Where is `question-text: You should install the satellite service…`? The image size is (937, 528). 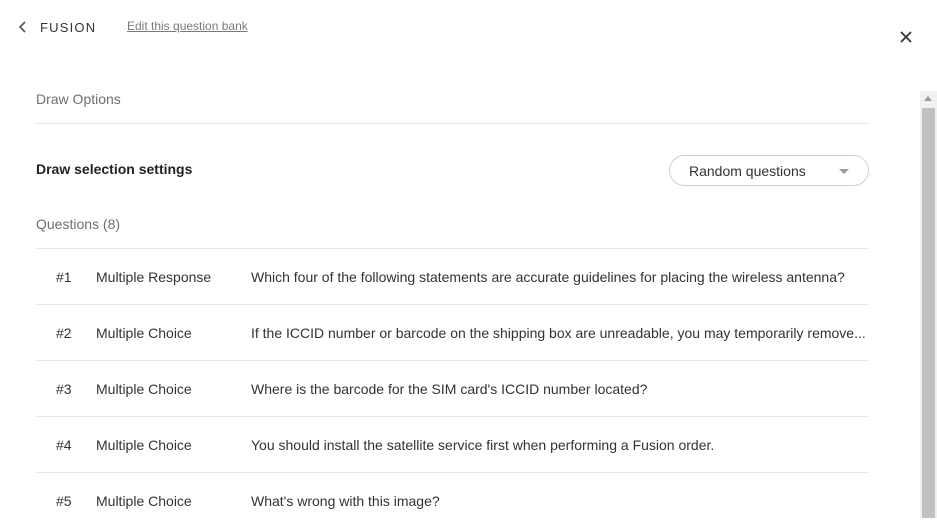 question-text: You should install the satellite service… is located at coordinates (483, 445).